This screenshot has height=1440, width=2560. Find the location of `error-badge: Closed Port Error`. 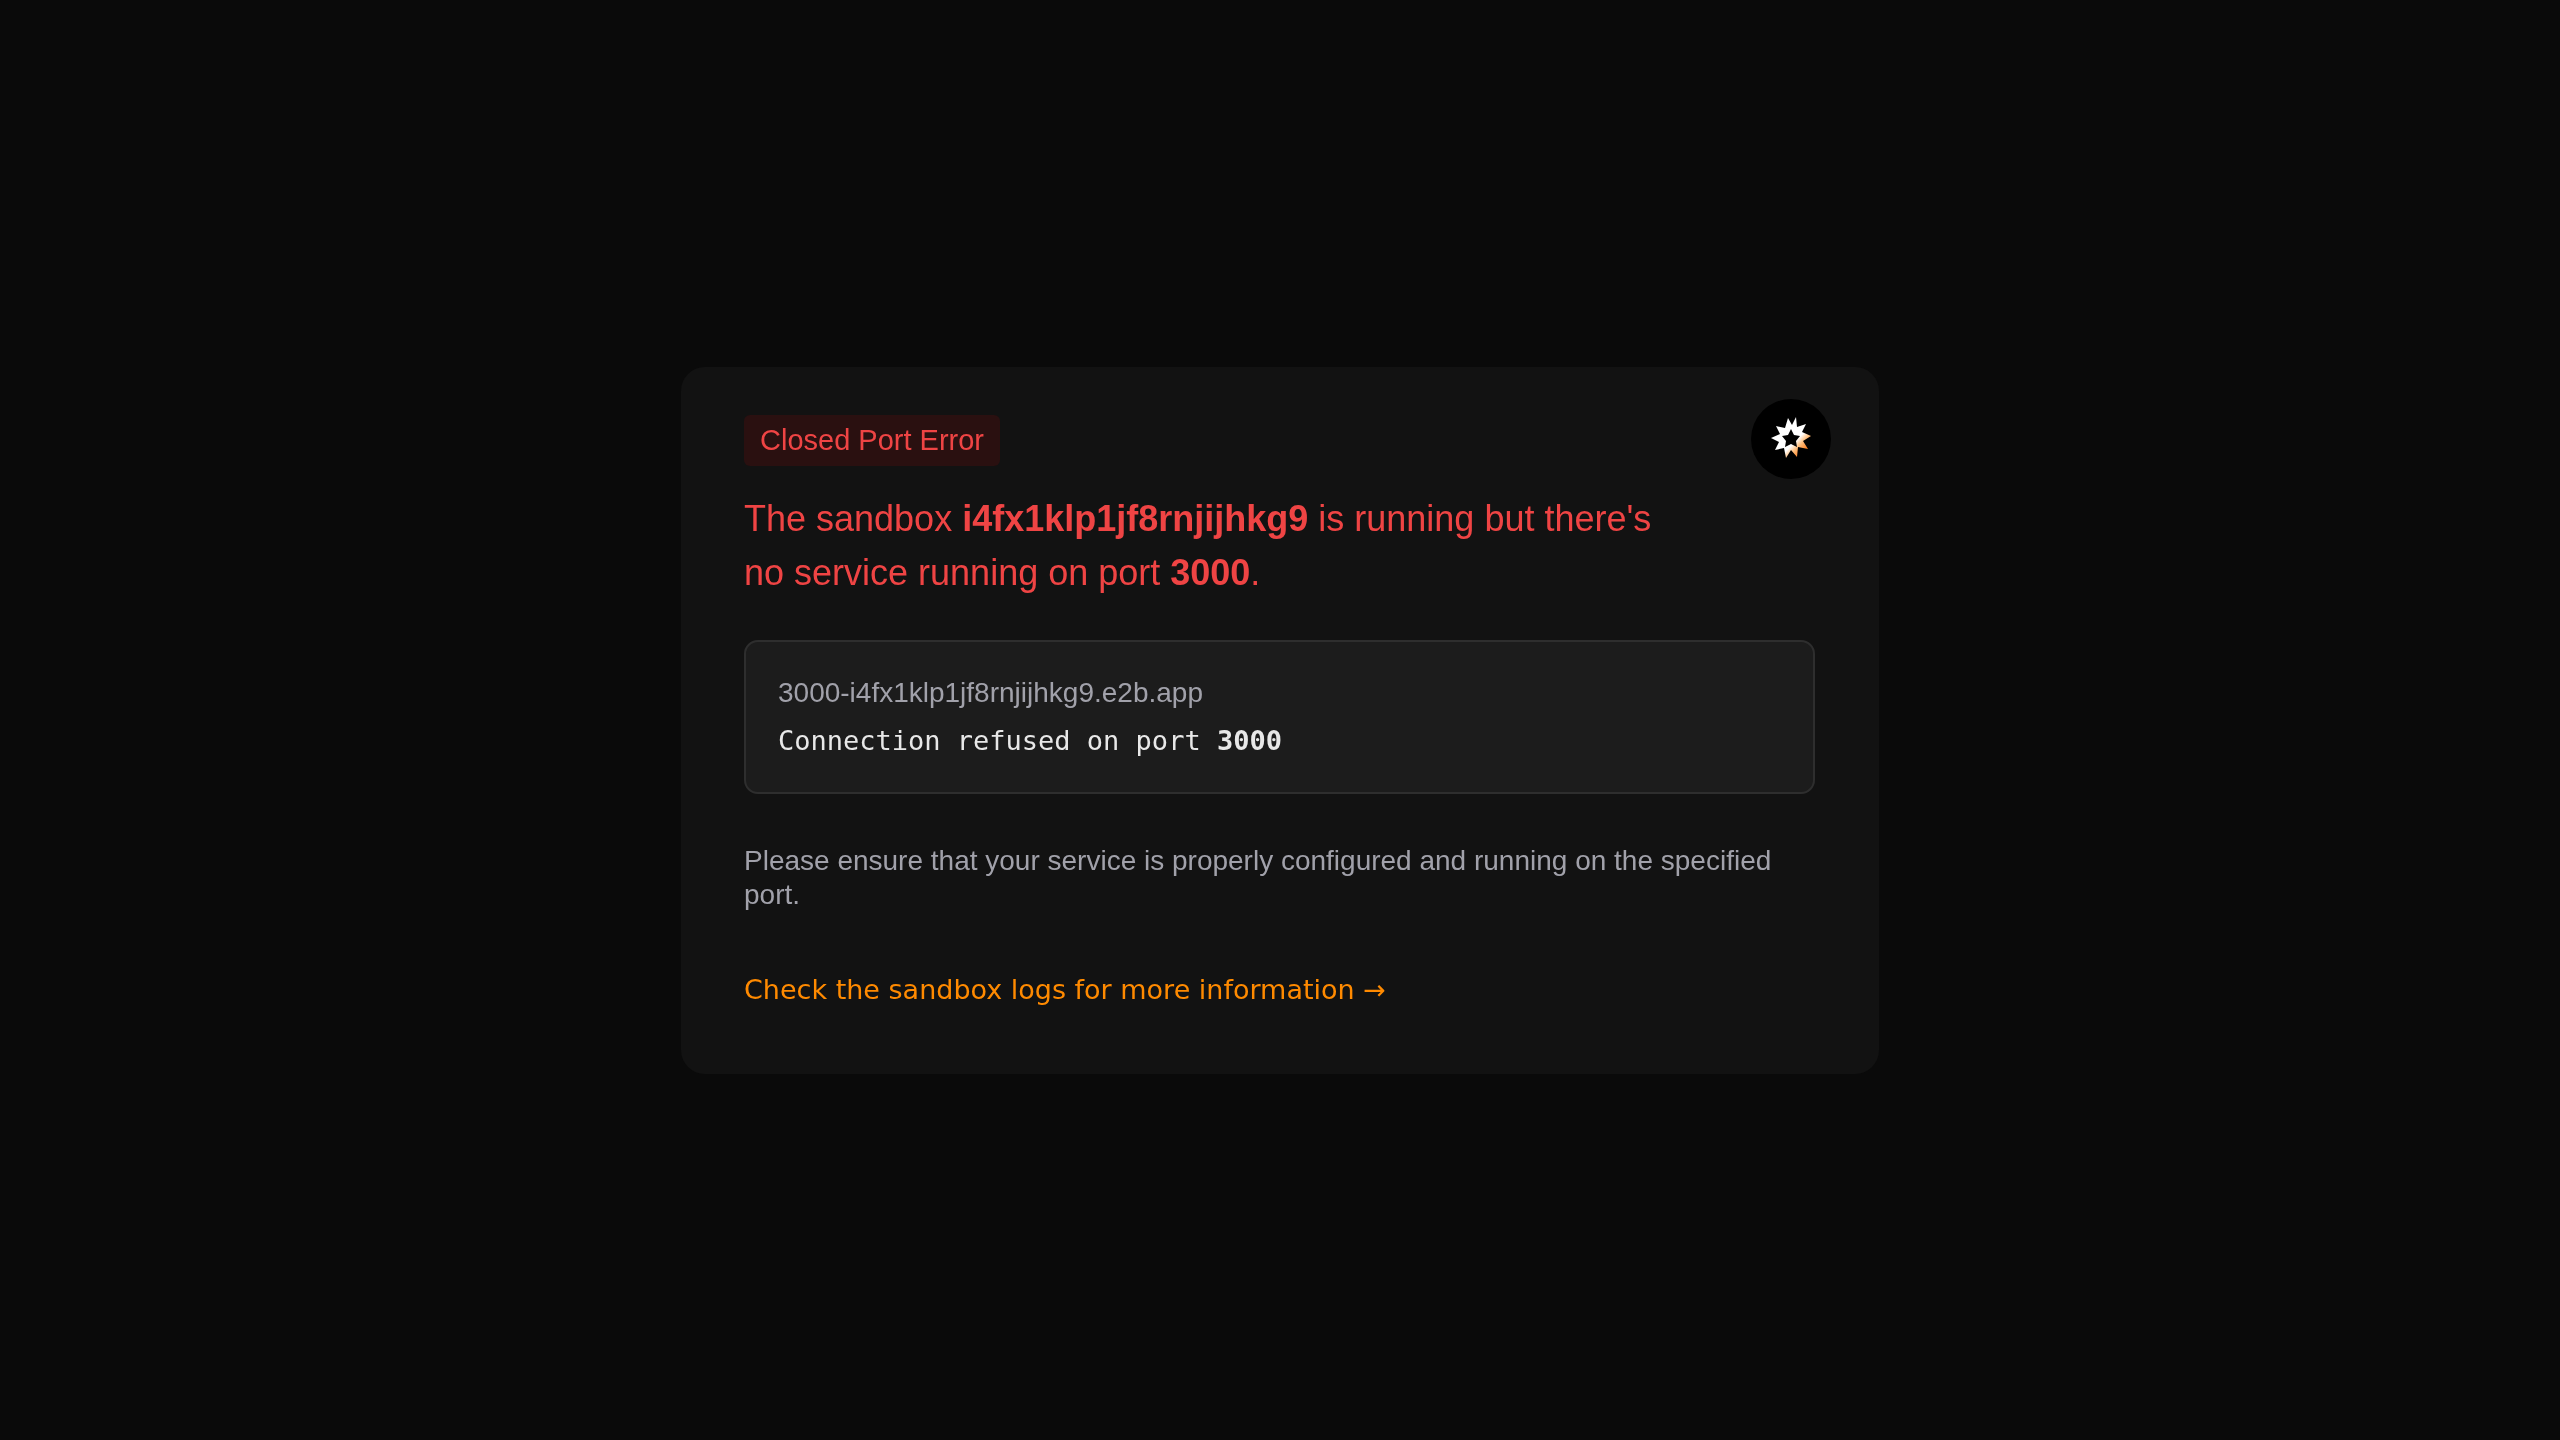

error-badge: Closed Port Error is located at coordinates (872, 440).